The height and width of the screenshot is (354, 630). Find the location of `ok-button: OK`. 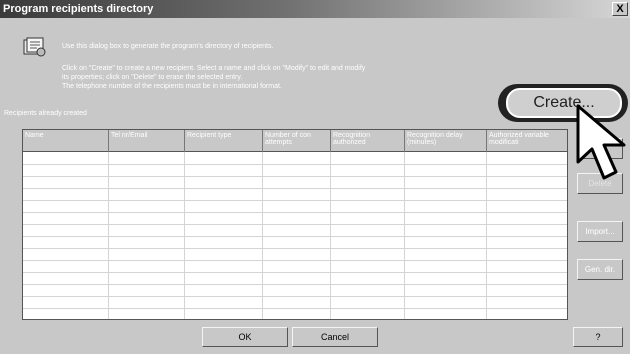

ok-button: OK is located at coordinates (245, 337).